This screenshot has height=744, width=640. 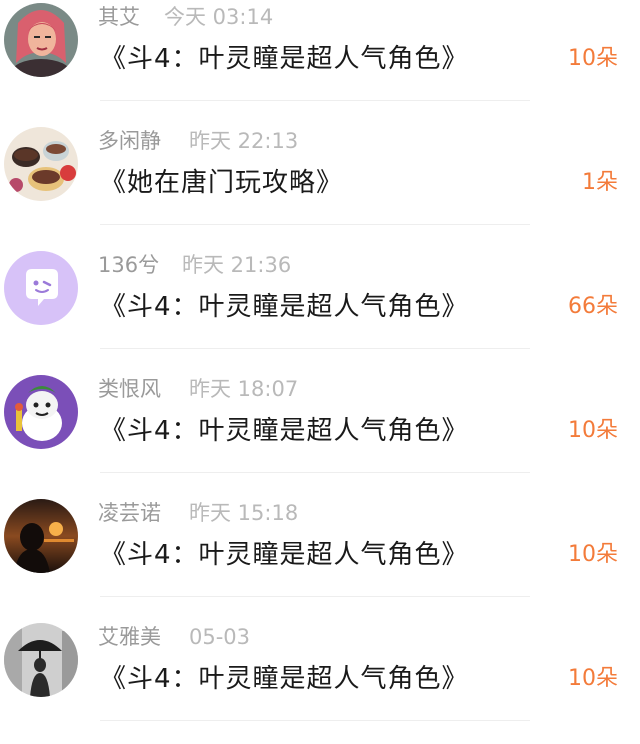 I want to click on gift-count: 1朵, so click(x=600, y=182).